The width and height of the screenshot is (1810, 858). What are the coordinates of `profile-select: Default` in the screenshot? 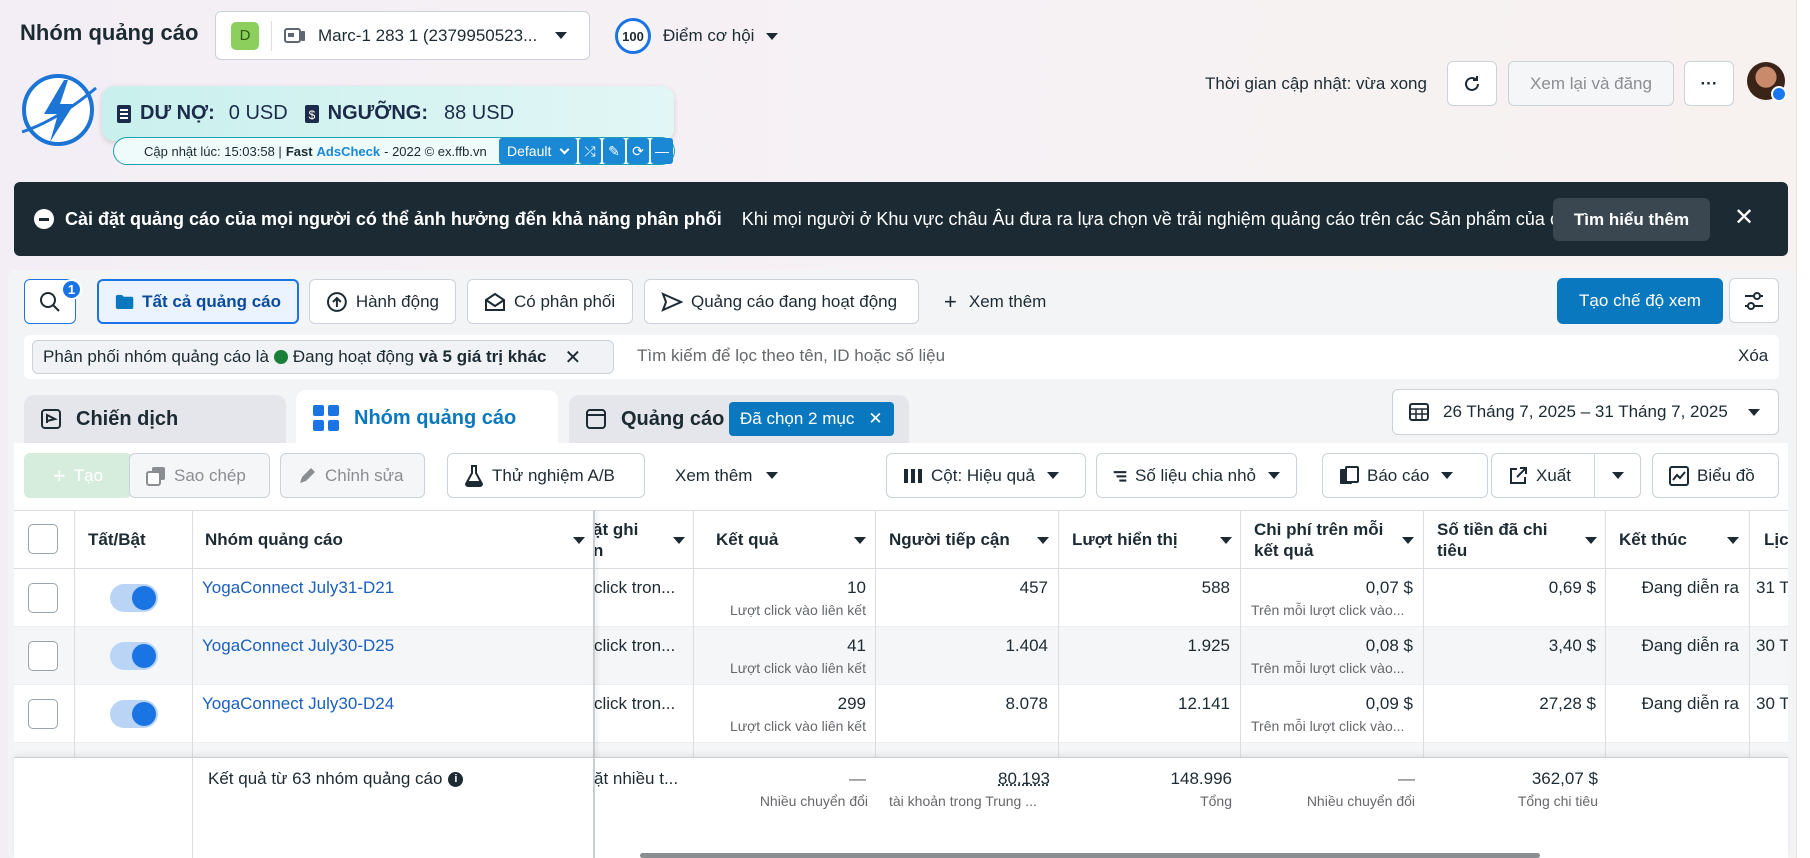 It's located at (538, 151).